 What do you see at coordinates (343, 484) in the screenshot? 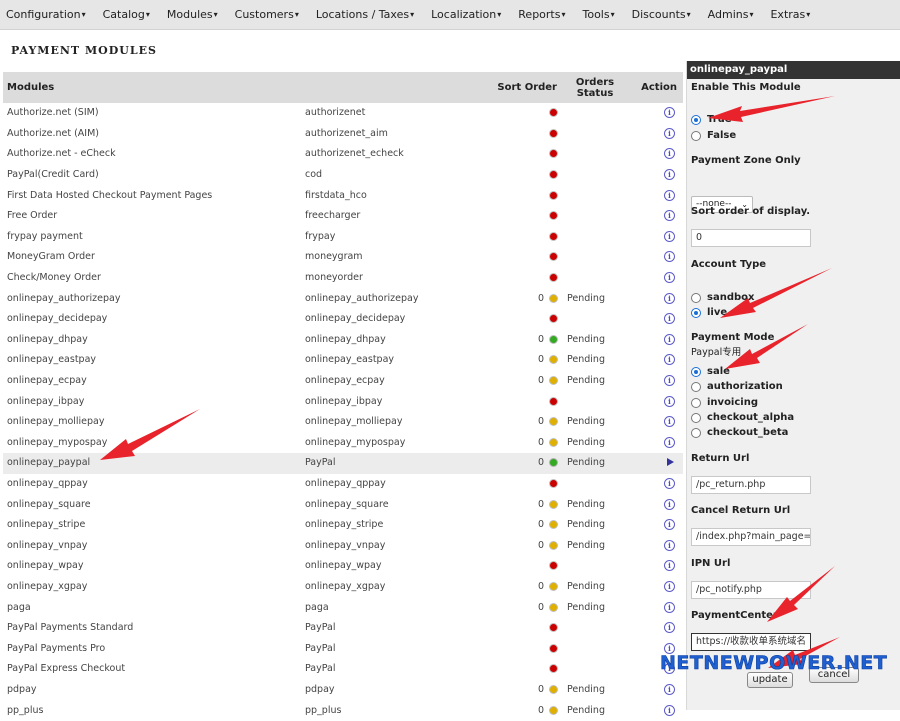
I see `table-row: onlinepay_qppay onlinepay_qppay i` at bounding box center [343, 484].